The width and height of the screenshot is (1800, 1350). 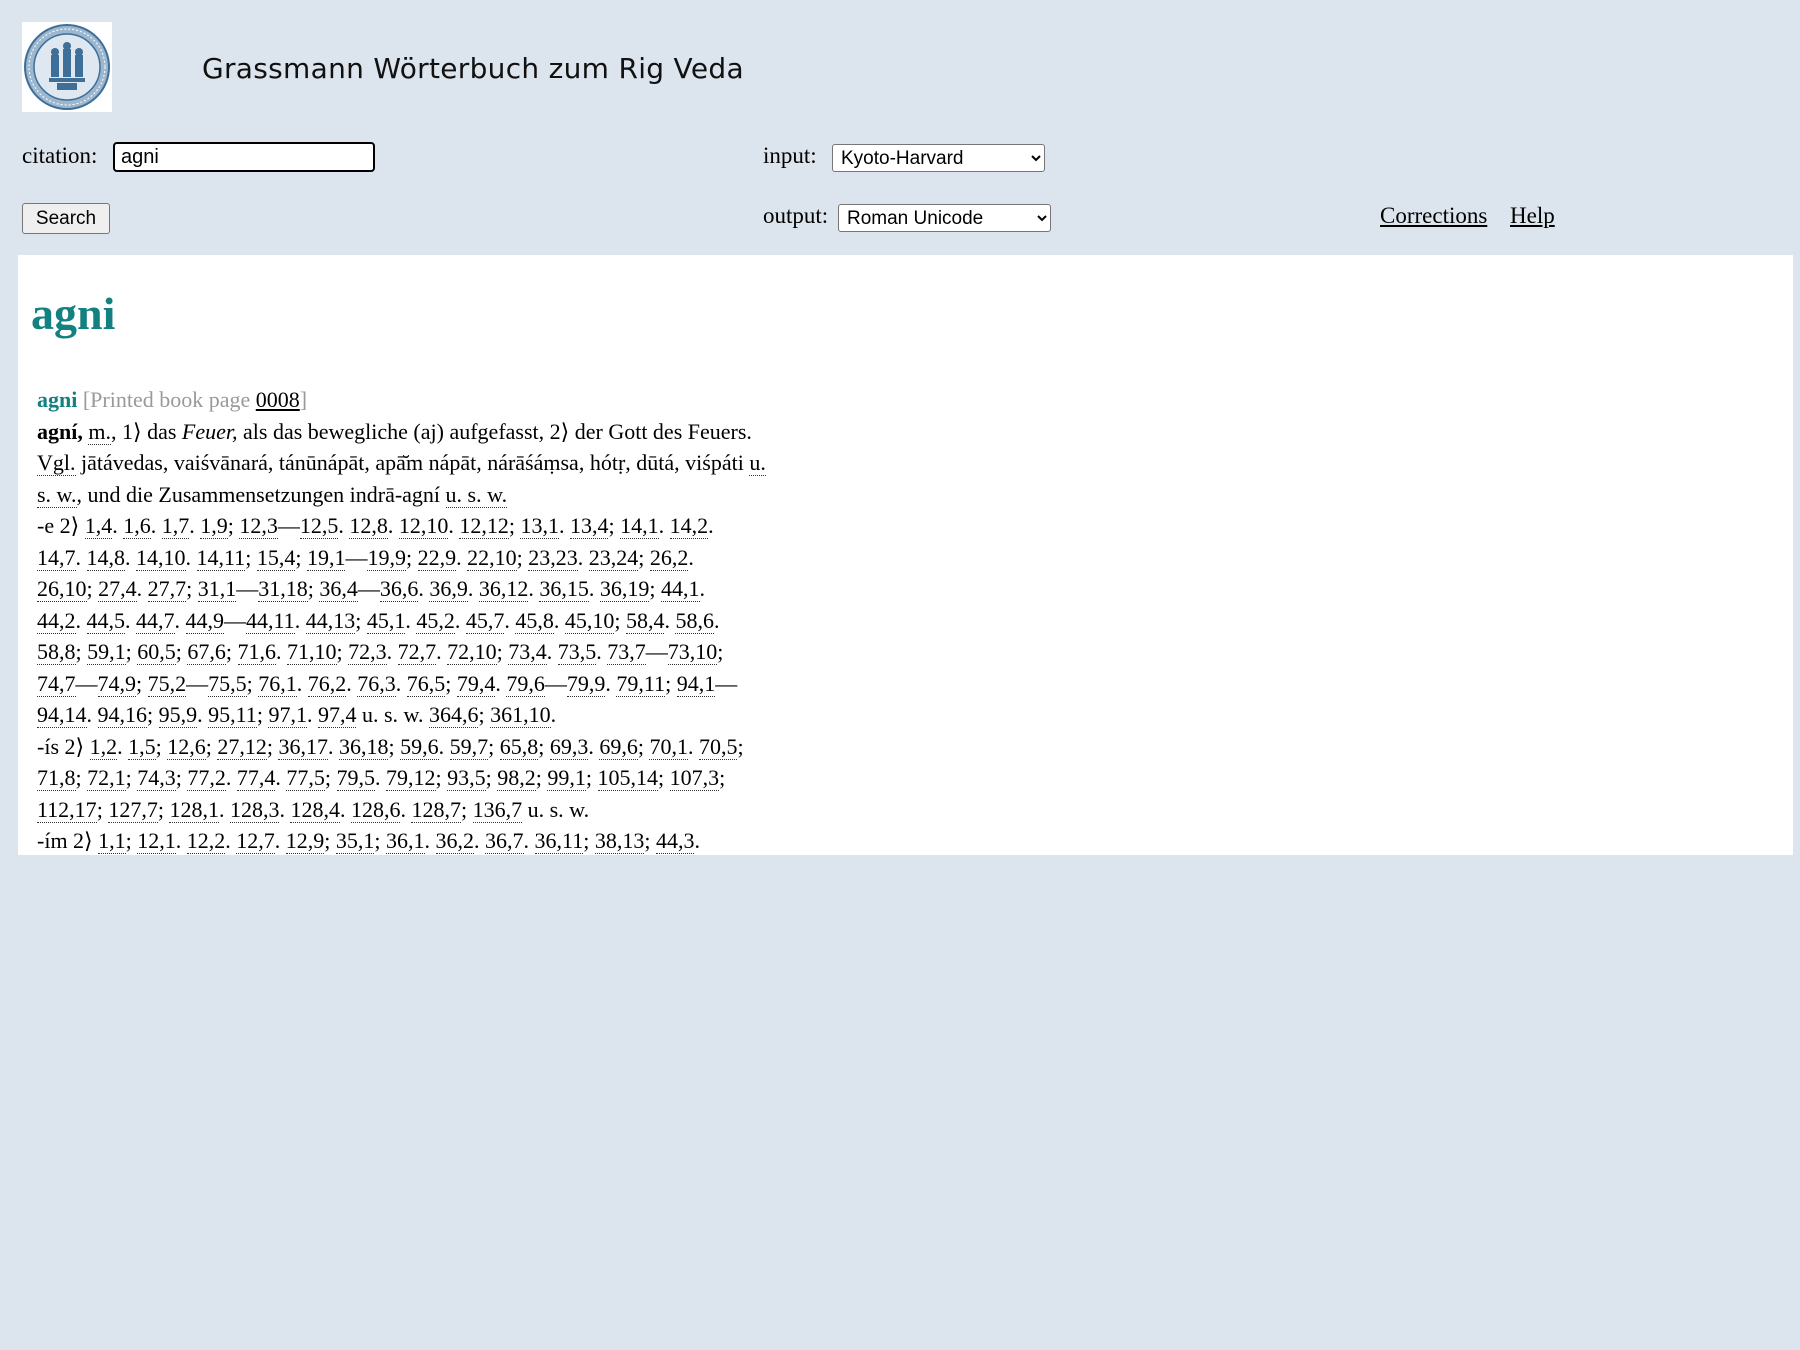 I want to click on verse-ref-link: 59,7, so click(x=469, y=746).